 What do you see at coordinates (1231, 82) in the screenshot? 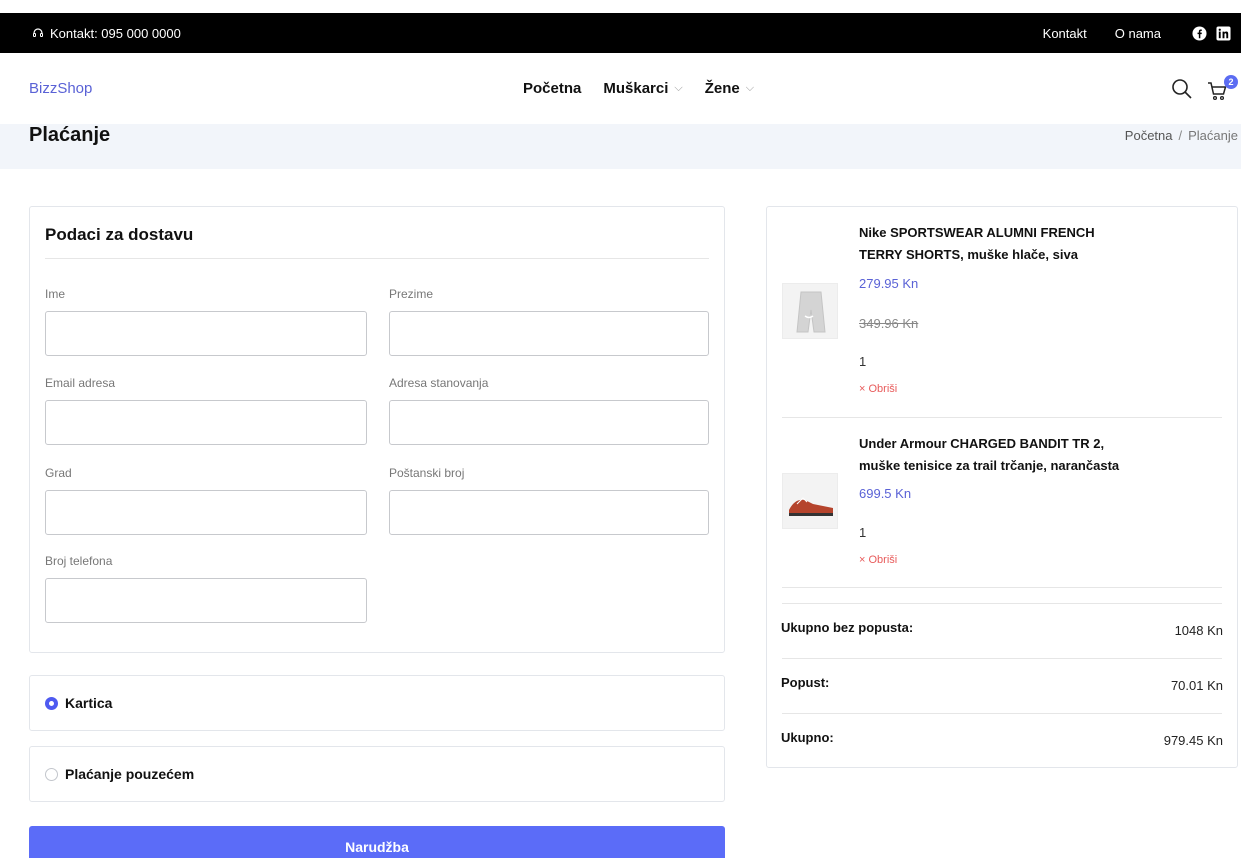
I see `cart-count-badge: 2` at bounding box center [1231, 82].